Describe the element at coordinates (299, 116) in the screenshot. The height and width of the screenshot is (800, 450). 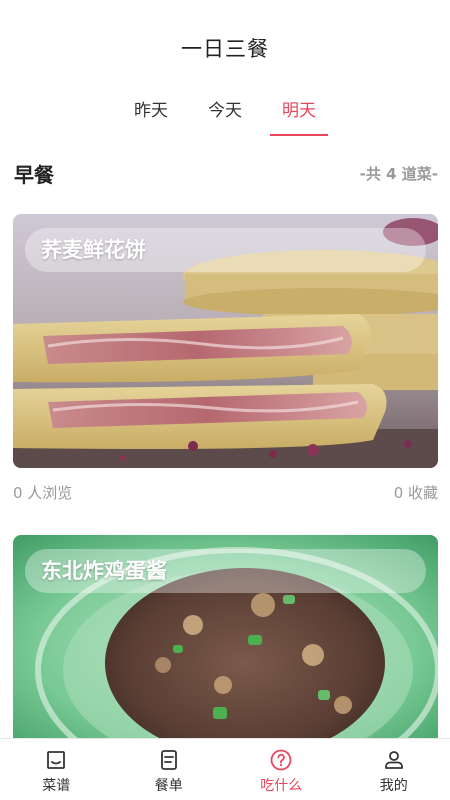
I see `tab-tomorrow: 明天` at that location.